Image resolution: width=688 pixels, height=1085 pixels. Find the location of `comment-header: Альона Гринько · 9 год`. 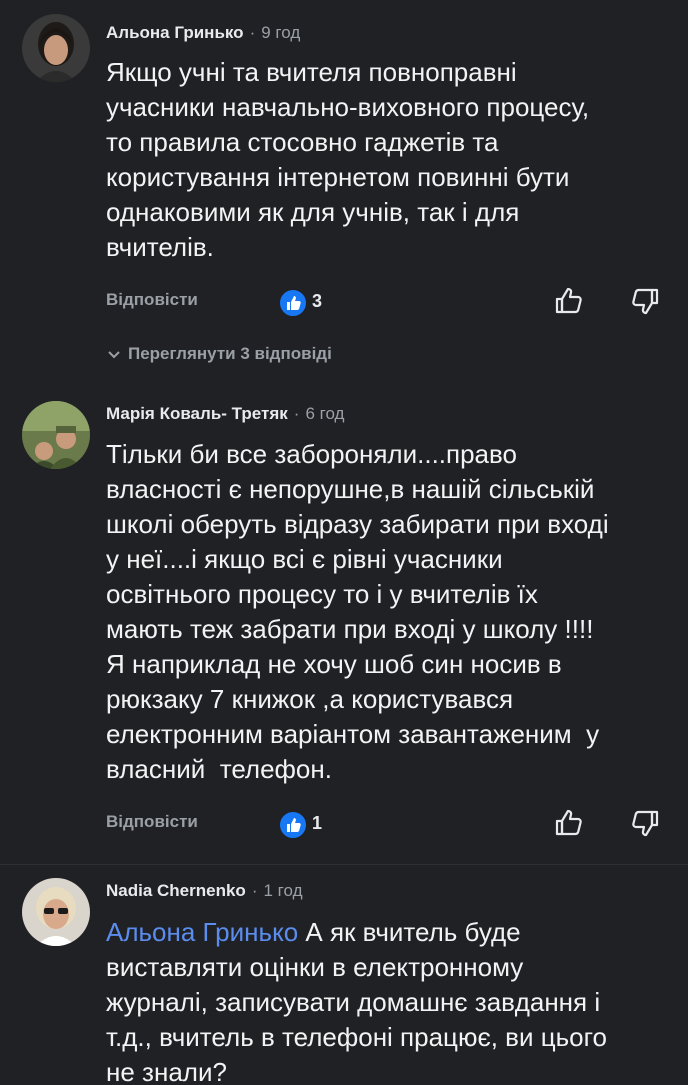

comment-header: Альона Гринько · 9 год is located at coordinates (203, 33).